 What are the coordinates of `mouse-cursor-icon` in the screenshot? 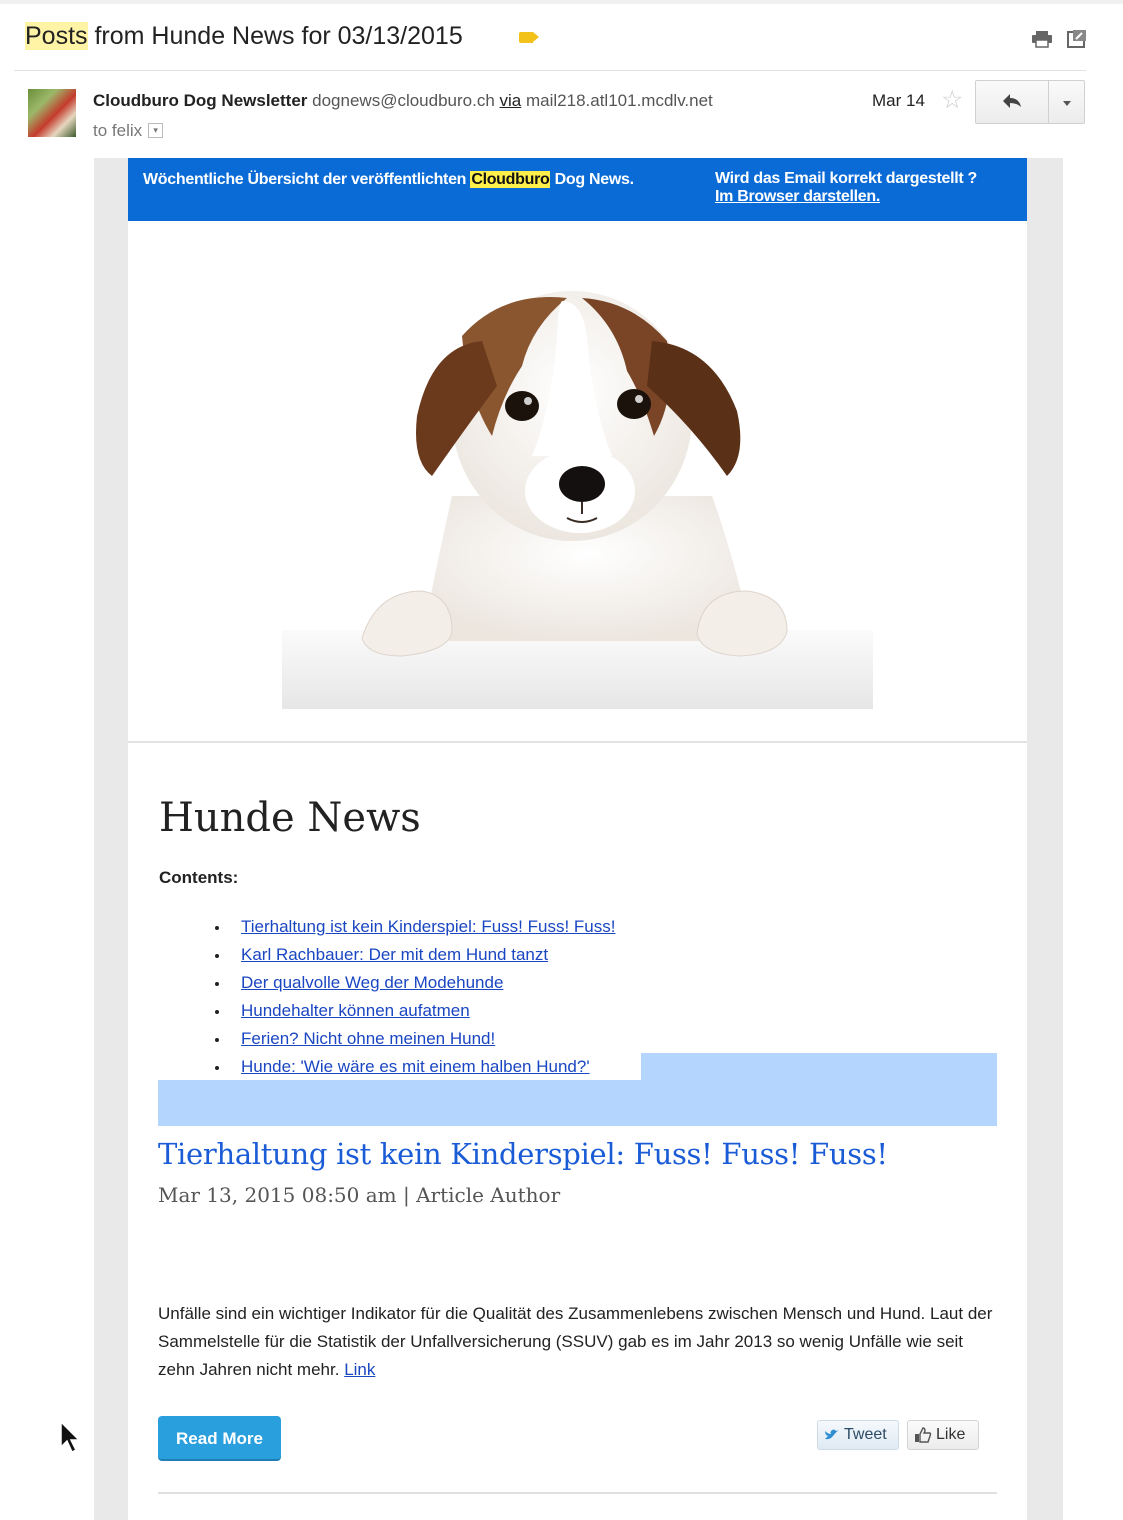 It's located at (70, 1437).